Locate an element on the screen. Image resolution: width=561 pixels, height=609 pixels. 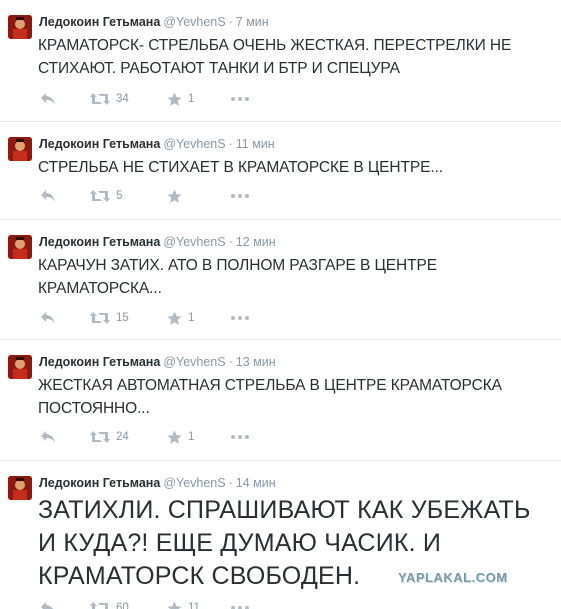
retweet-button: 15 is located at coordinates (109, 318).